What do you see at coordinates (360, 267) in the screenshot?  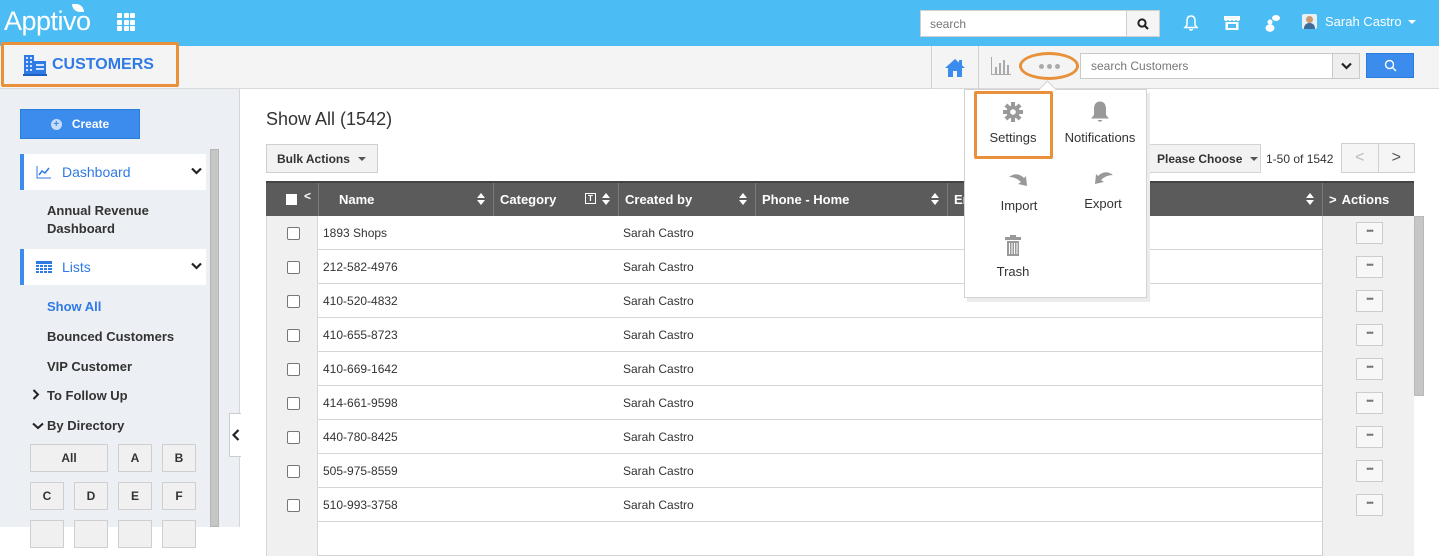 I see `customer-name-link: 212-582-4976` at bounding box center [360, 267].